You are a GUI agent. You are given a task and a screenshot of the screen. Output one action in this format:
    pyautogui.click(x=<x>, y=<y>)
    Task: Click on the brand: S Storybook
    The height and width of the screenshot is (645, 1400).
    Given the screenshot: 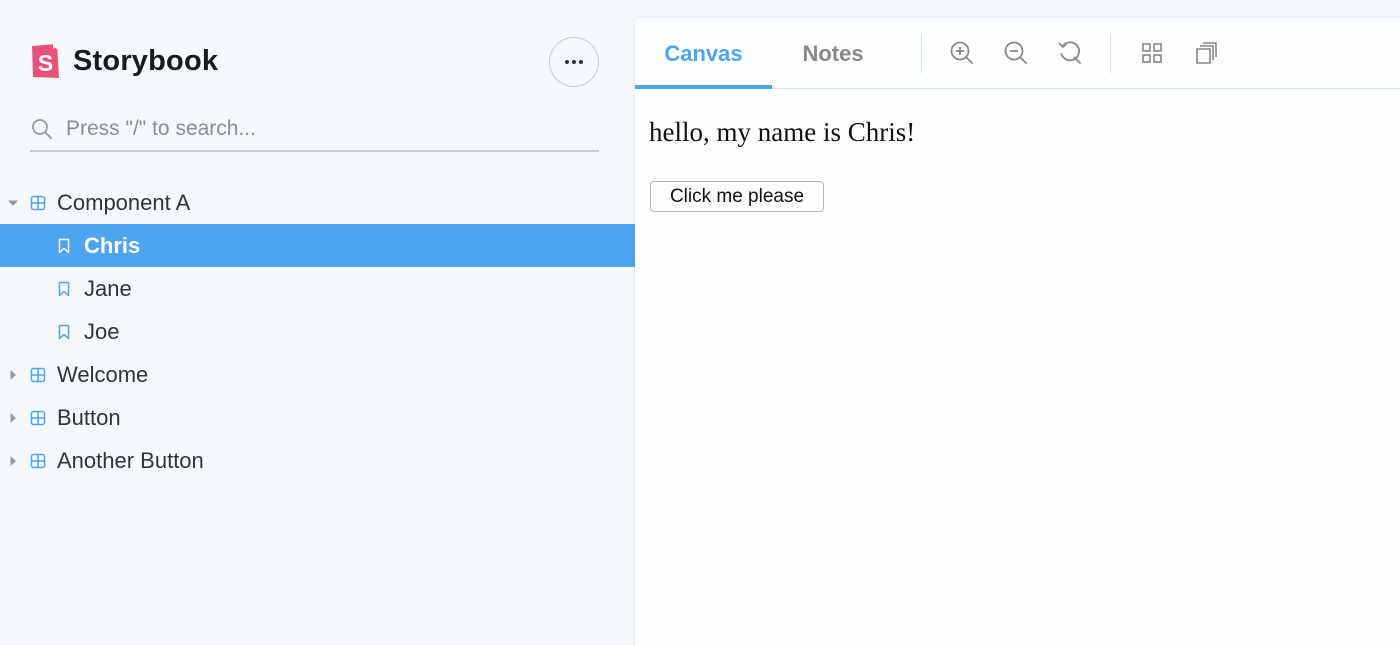 What is the action you would take?
    pyautogui.click(x=124, y=61)
    